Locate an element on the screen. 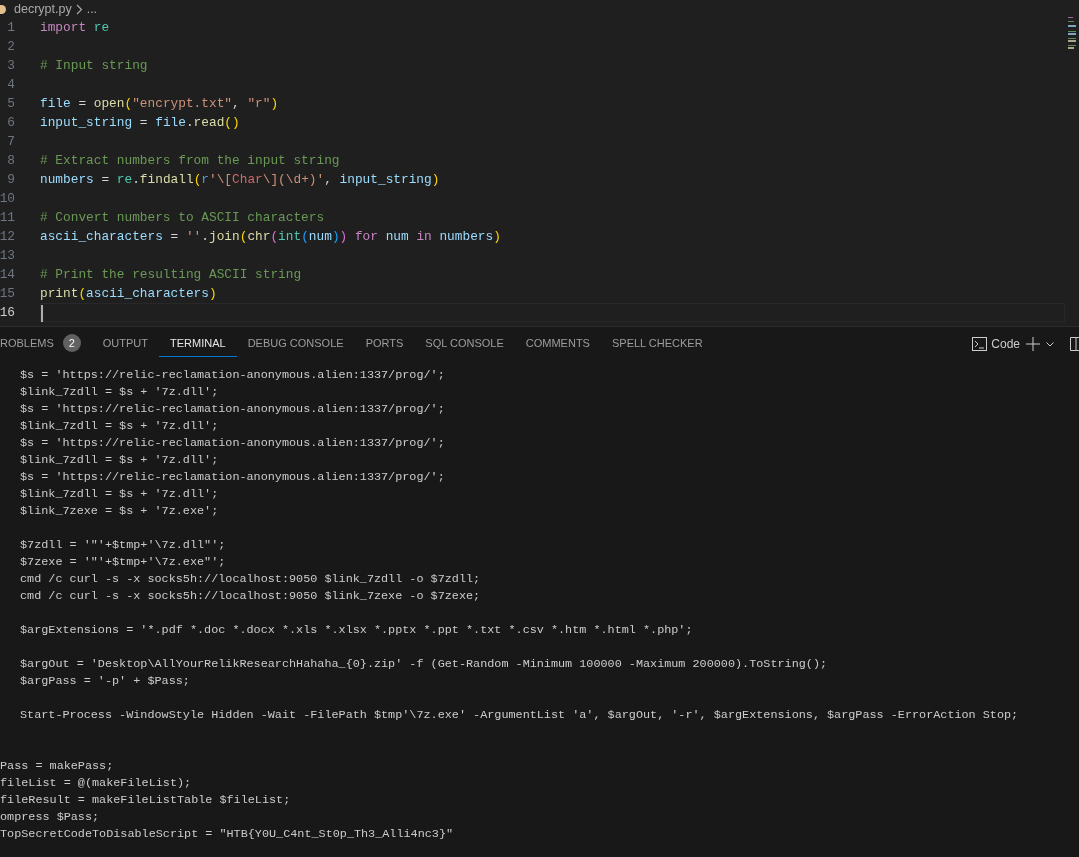 The width and height of the screenshot is (1079, 857). line-number: 9 is located at coordinates (10, 179).